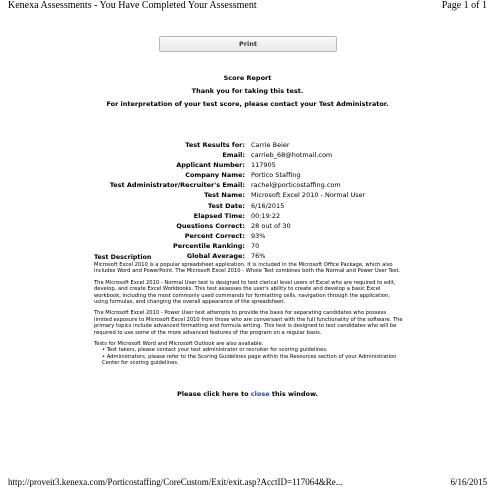 The image size is (495, 495). Describe the element at coordinates (250, 236) in the screenshot. I see `result-row: Percent Correct: 93%` at that location.